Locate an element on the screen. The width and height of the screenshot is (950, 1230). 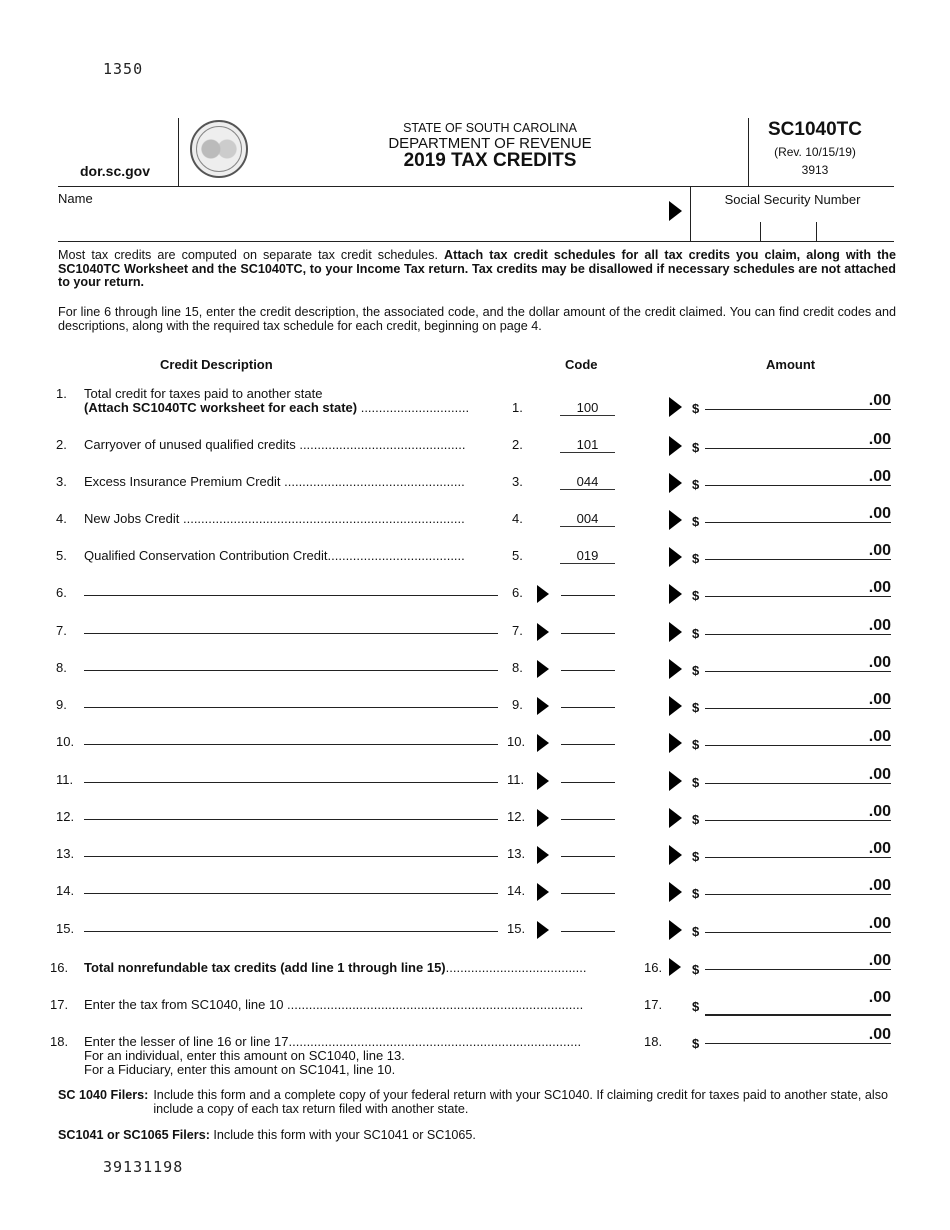
line-code: 004 is located at coordinates (587, 519).